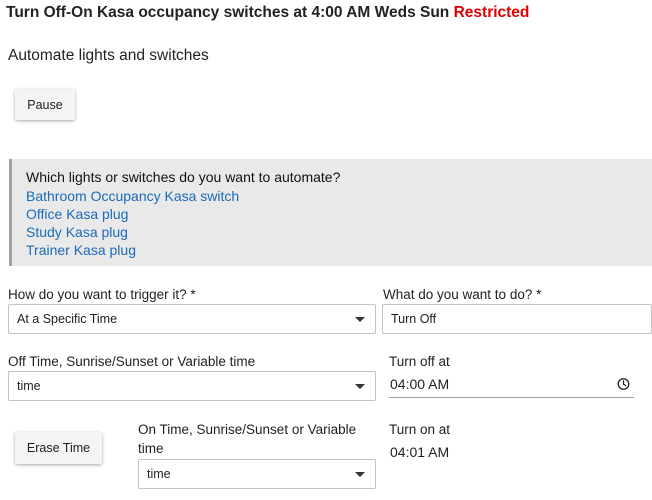 The width and height of the screenshot is (652, 500). I want to click on device-item-study: Study Kasa plug, so click(132, 232).